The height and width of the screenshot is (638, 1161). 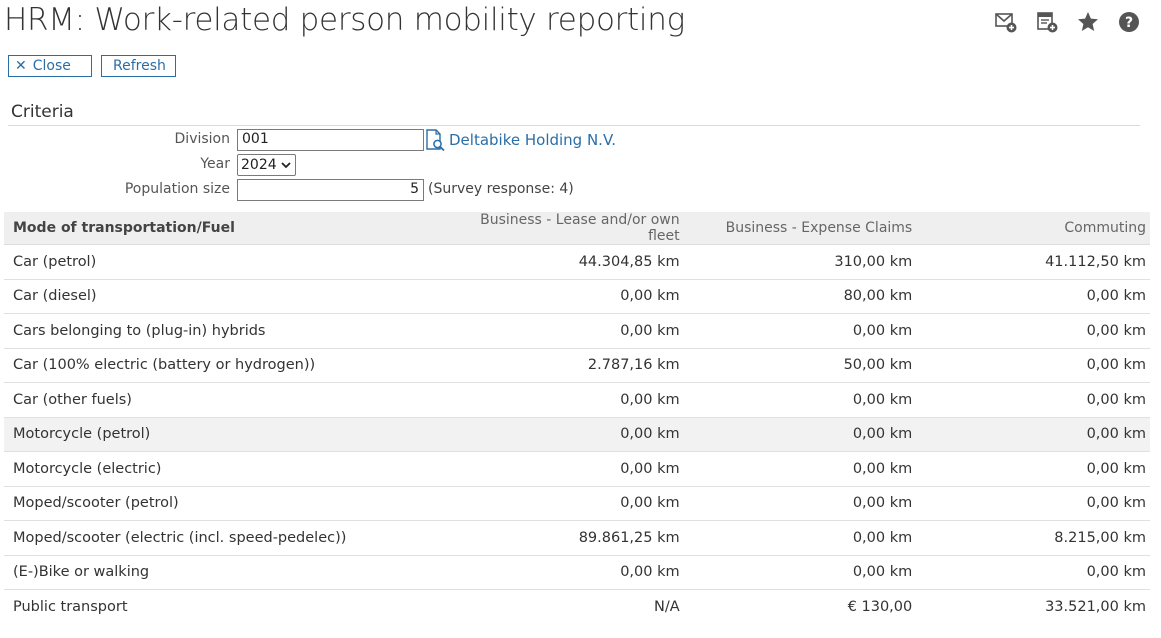 I want to click on population-size-label: Population size, so click(x=177, y=189).